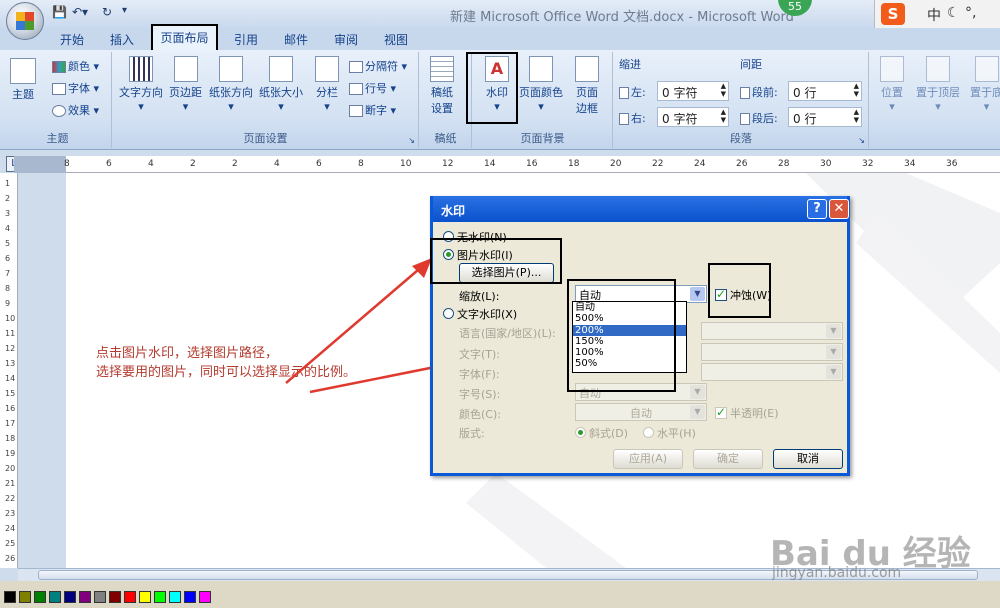  Describe the element at coordinates (825, 91) in the screenshot. I see `spacing-before-input: 0 行 ▲ ▼` at that location.